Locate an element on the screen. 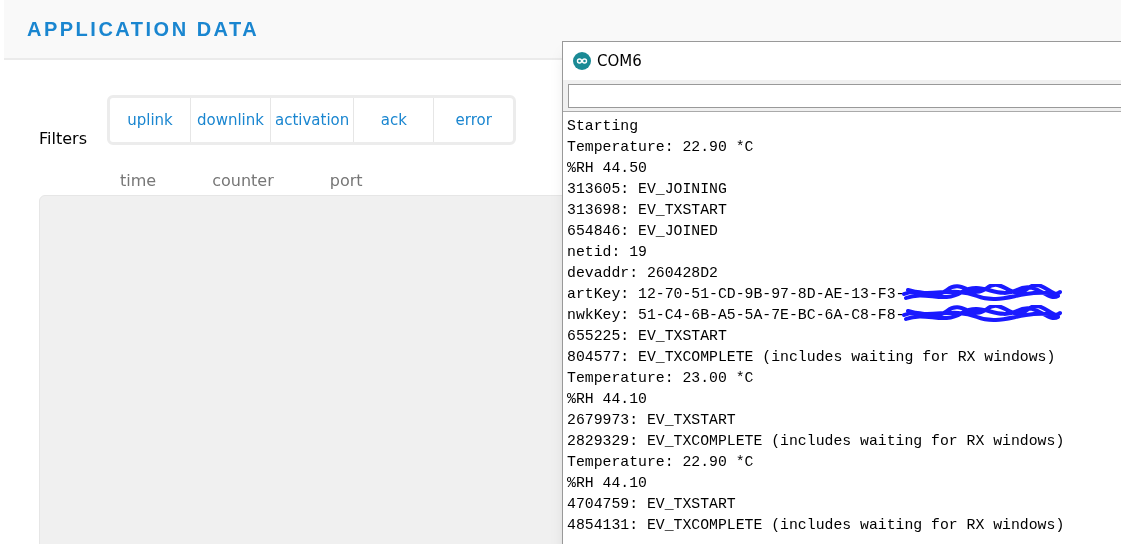  serial-output-line: 4854131: EV_TXCOMPLETE (includes waiting for RX windows) is located at coordinates (816, 525).